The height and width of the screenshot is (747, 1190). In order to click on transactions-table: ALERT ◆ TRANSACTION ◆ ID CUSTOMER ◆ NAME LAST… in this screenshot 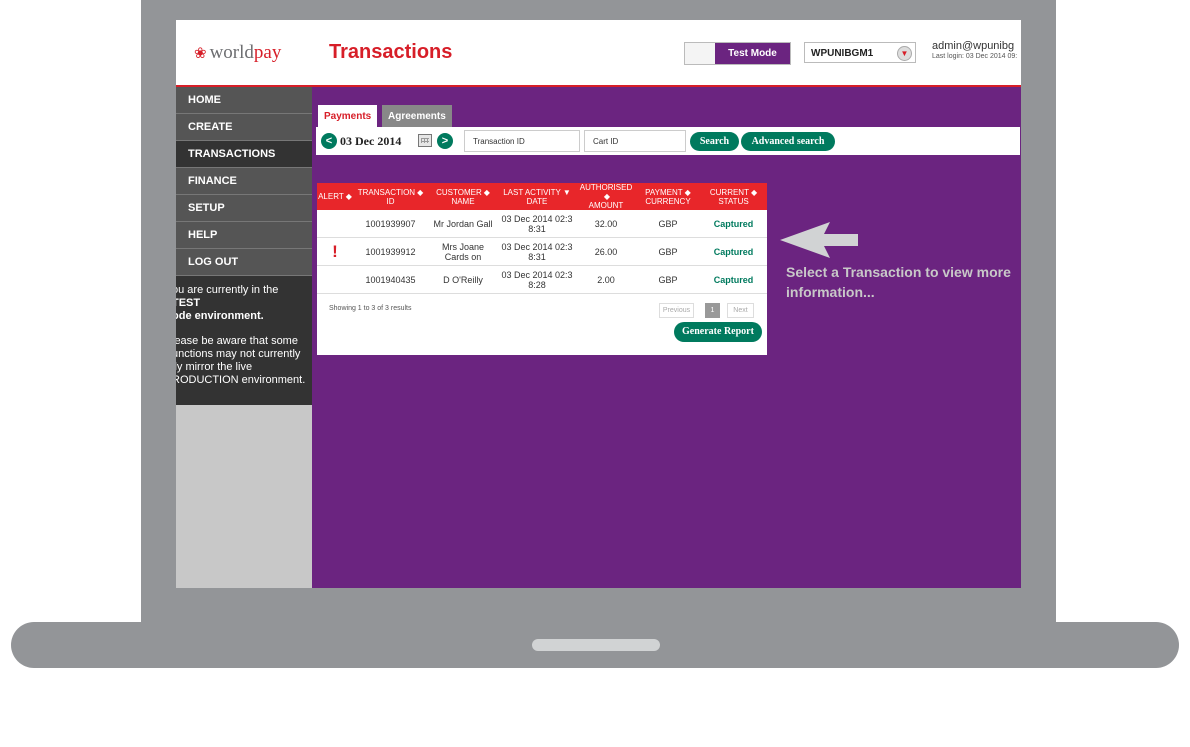, I will do `click(542, 239)`.